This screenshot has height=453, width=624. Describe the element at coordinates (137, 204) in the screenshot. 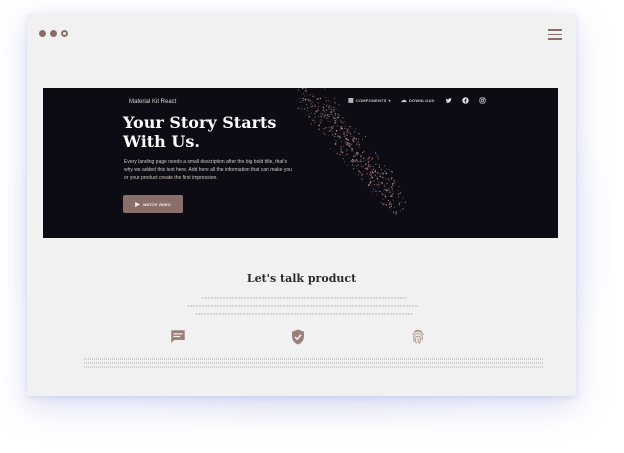

I see `play-icon: ▶` at that location.